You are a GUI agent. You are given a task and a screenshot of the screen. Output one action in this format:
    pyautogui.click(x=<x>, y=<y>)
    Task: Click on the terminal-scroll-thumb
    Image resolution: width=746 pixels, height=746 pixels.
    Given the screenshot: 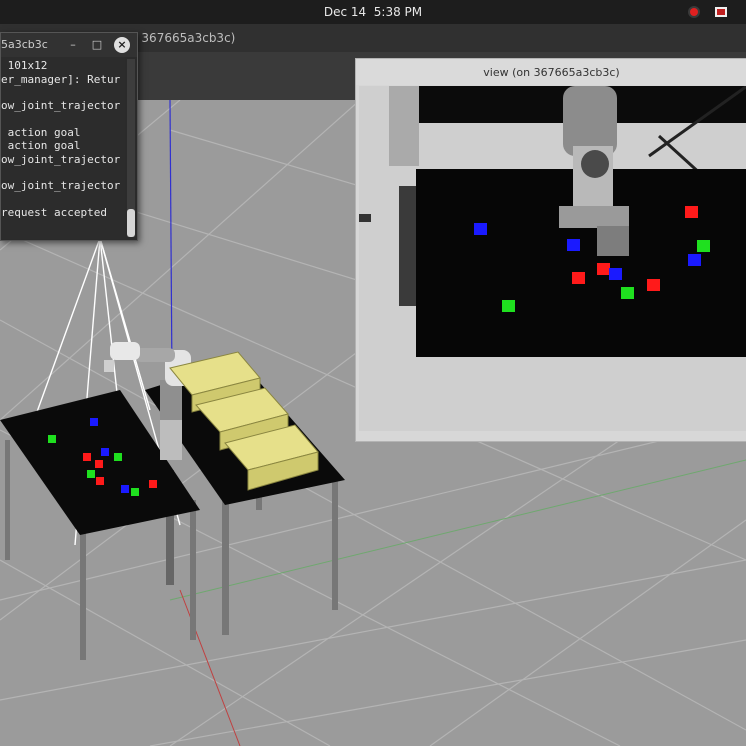 What is the action you would take?
    pyautogui.click(x=131, y=223)
    